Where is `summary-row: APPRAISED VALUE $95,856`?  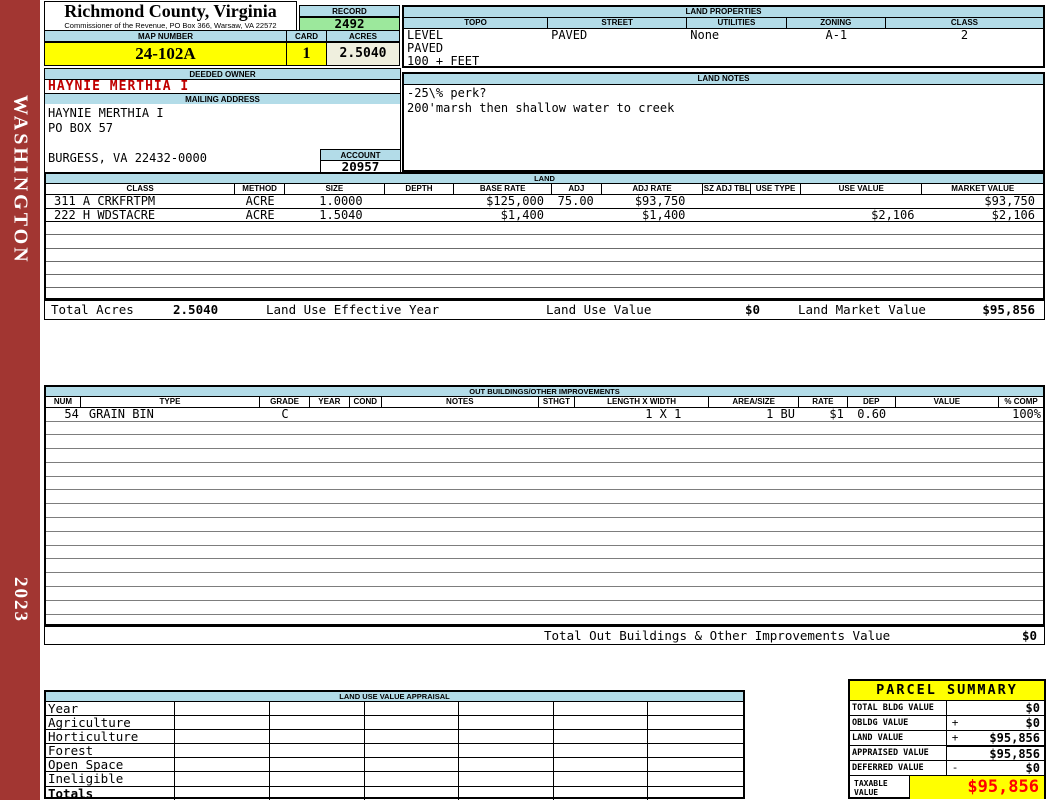
summary-row: APPRAISED VALUE $95,856 is located at coordinates (947, 753).